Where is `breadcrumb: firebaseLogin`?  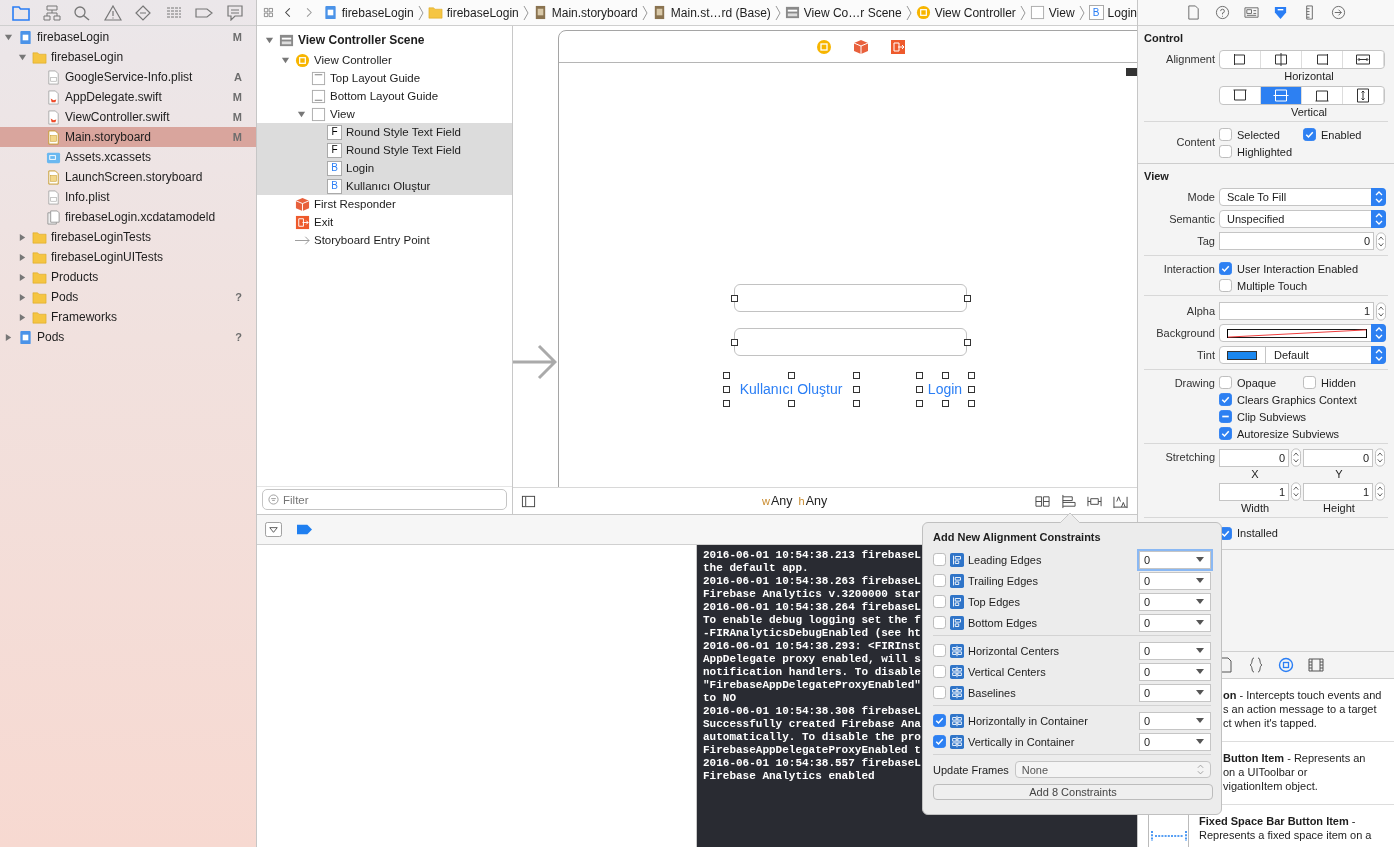
breadcrumb: firebaseLogin is located at coordinates (368, 12).